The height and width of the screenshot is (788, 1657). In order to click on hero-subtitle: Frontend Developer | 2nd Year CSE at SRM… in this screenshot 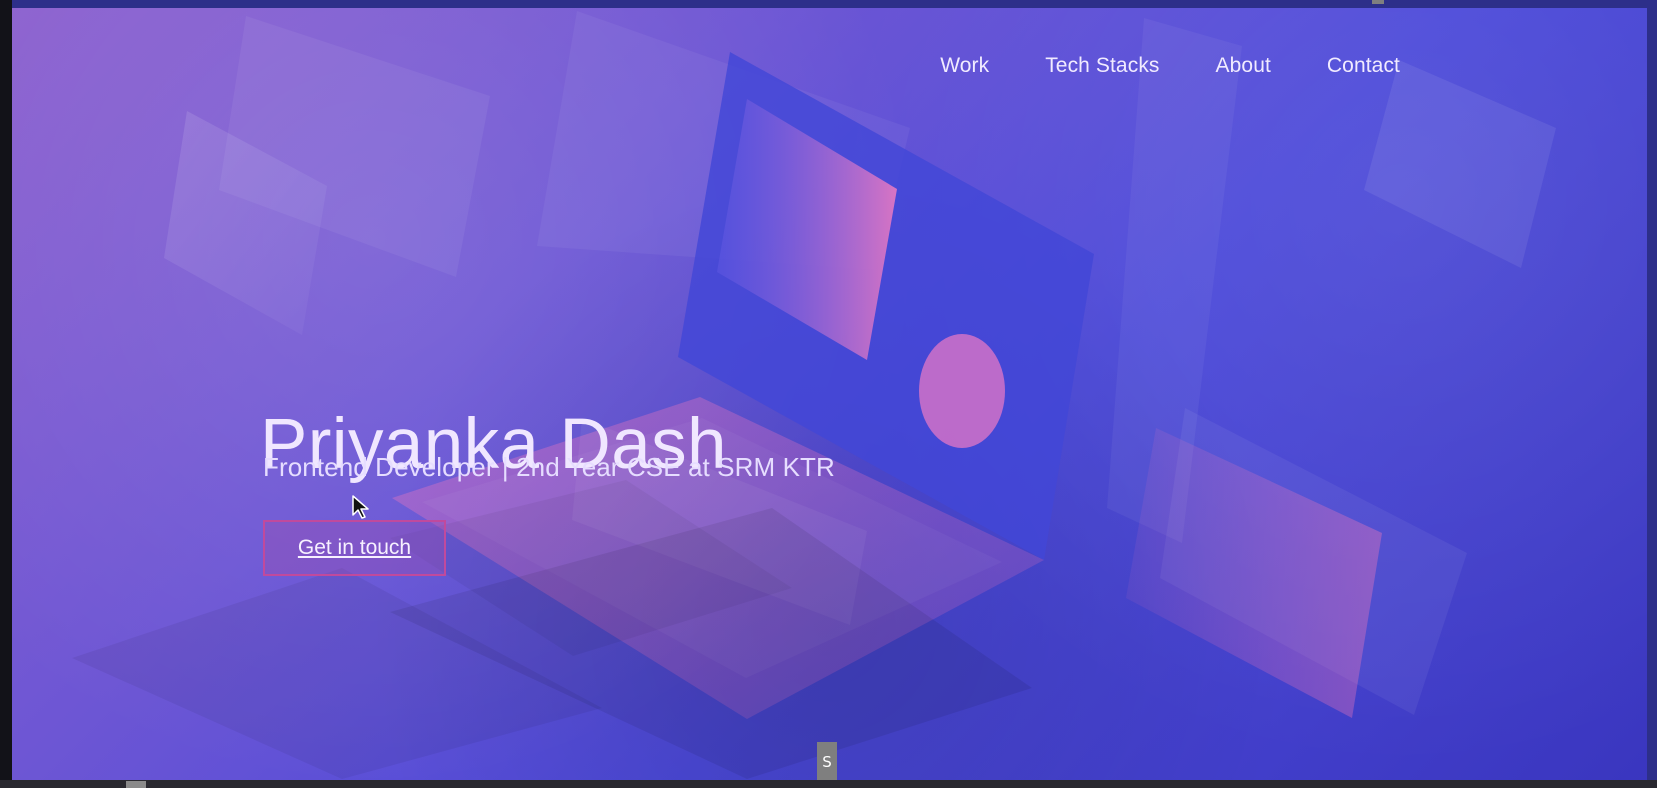, I will do `click(549, 467)`.